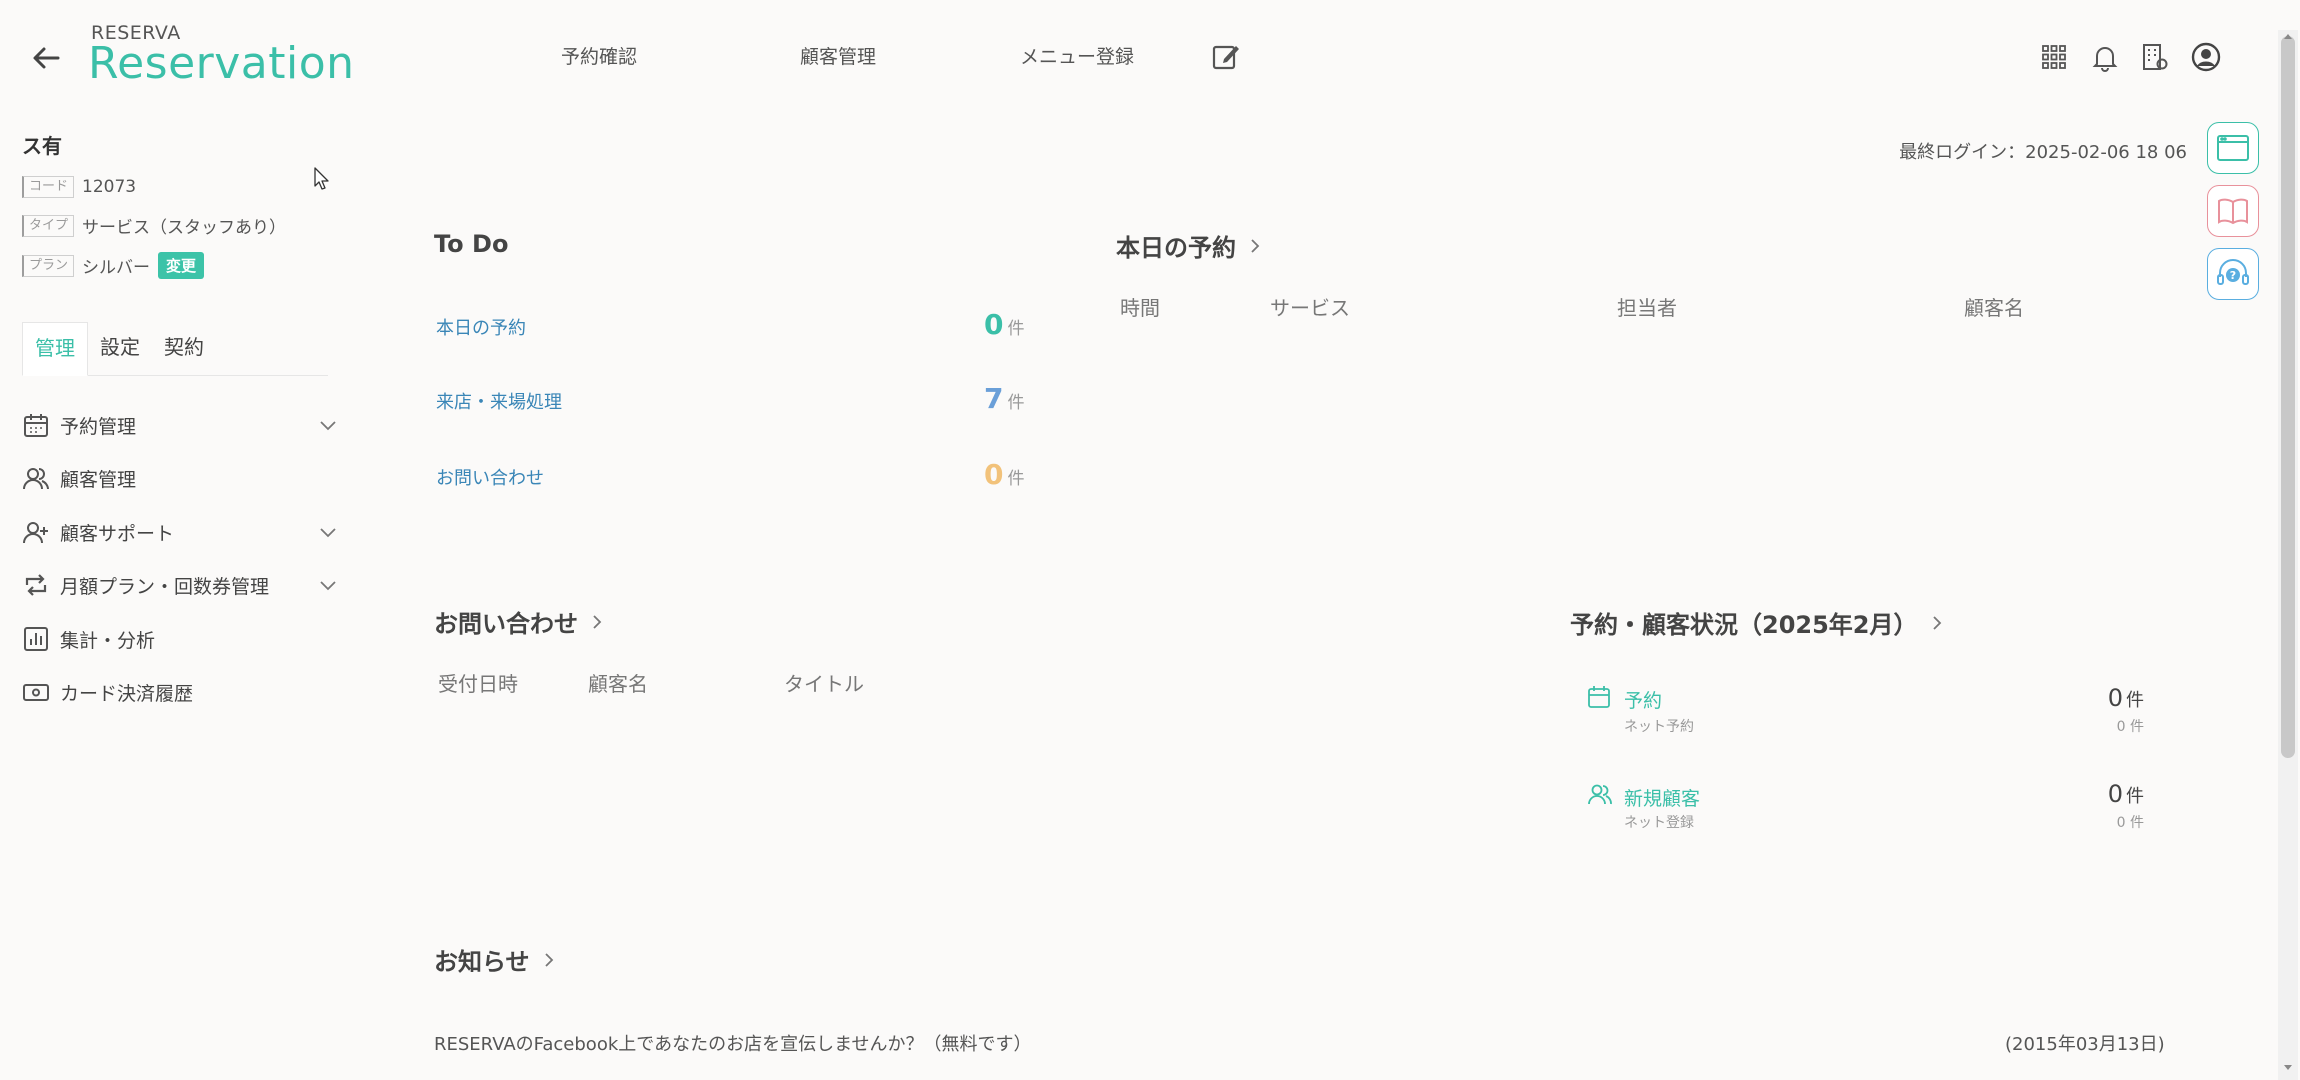 This screenshot has width=2300, height=1080. Describe the element at coordinates (2288, 397) in the screenshot. I see `scrollbar-thumb` at that location.